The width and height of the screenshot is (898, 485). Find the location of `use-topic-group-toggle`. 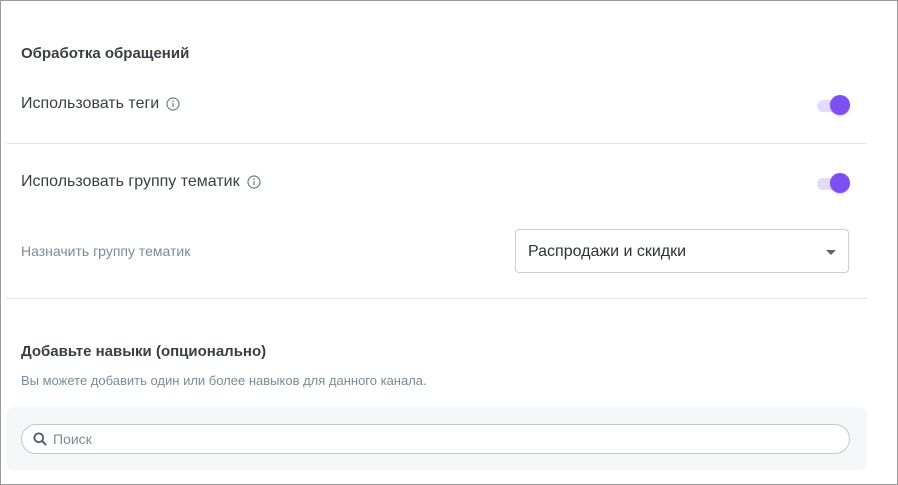

use-topic-group-toggle is located at coordinates (834, 183).